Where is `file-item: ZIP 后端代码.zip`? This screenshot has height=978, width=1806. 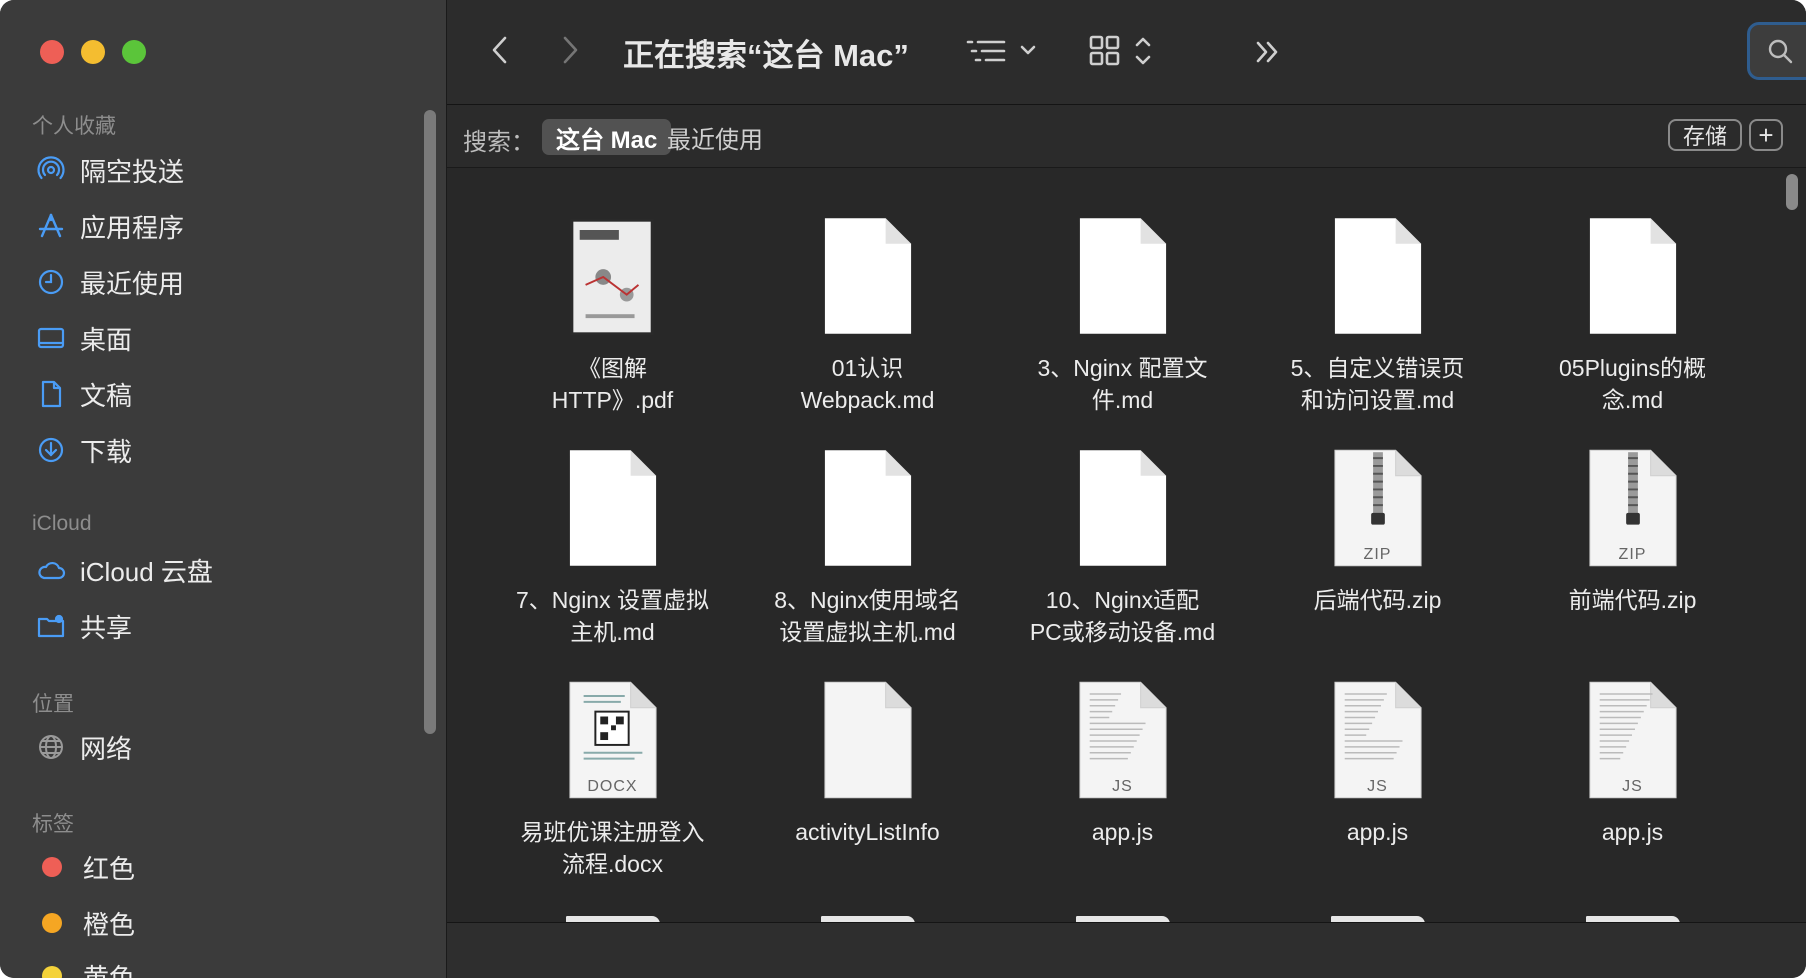 file-item: ZIP 后端代码.zip is located at coordinates (1377, 564).